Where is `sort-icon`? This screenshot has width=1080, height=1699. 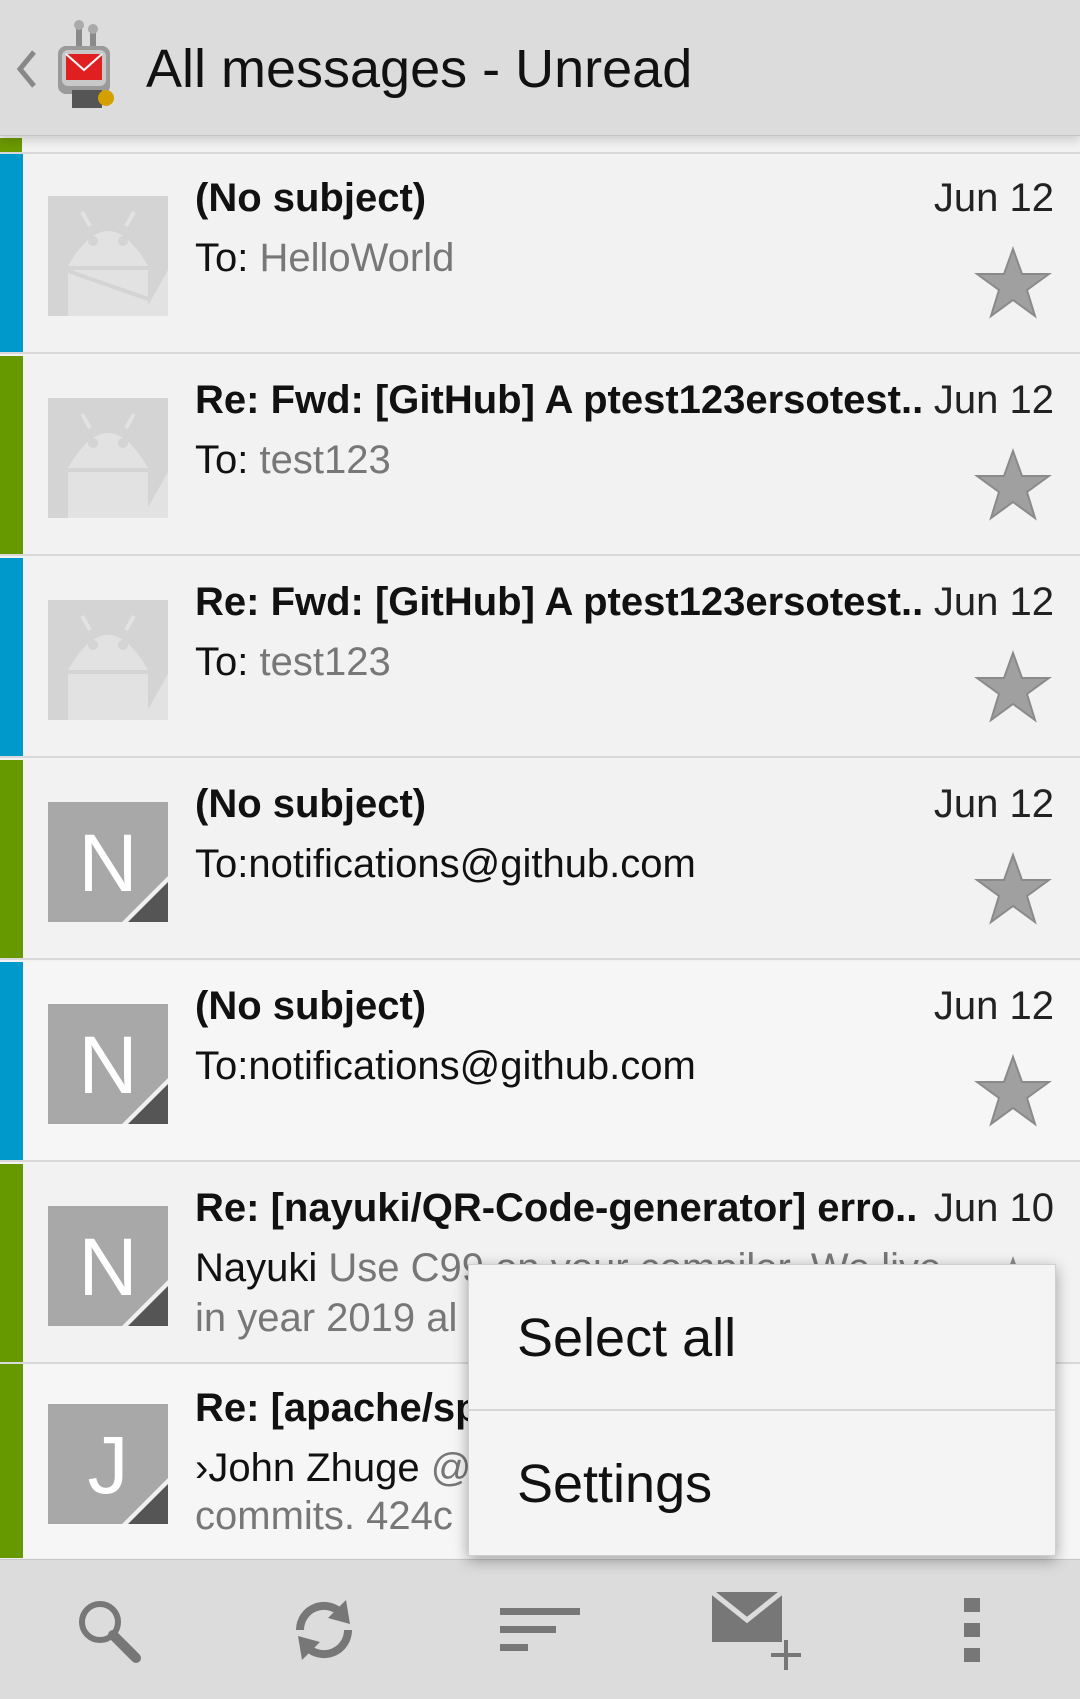 sort-icon is located at coordinates (540, 1629).